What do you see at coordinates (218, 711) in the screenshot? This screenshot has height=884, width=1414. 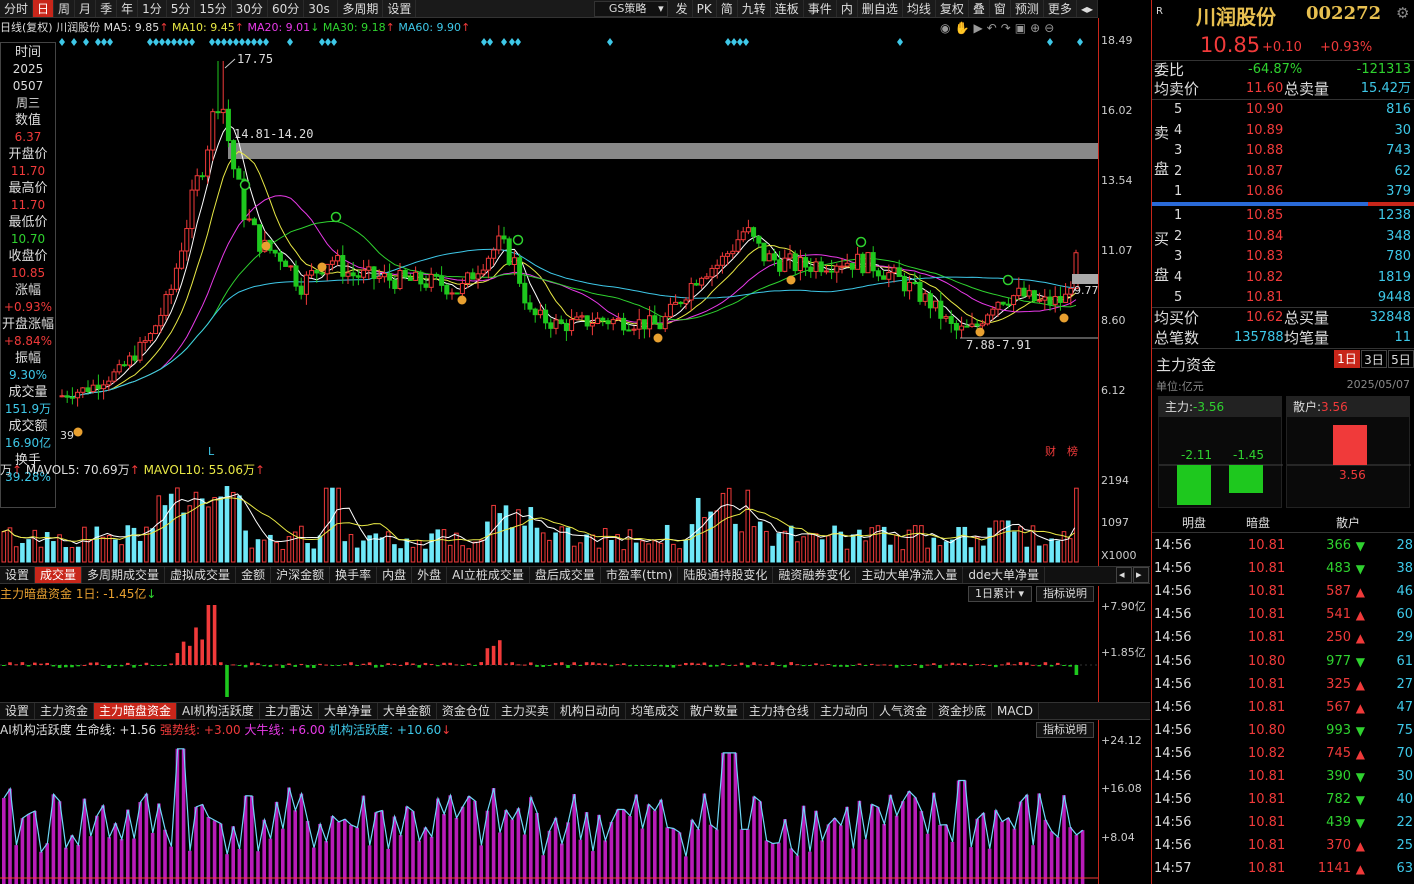 I see `tabs2-tab-3: AI机构活跃度` at bounding box center [218, 711].